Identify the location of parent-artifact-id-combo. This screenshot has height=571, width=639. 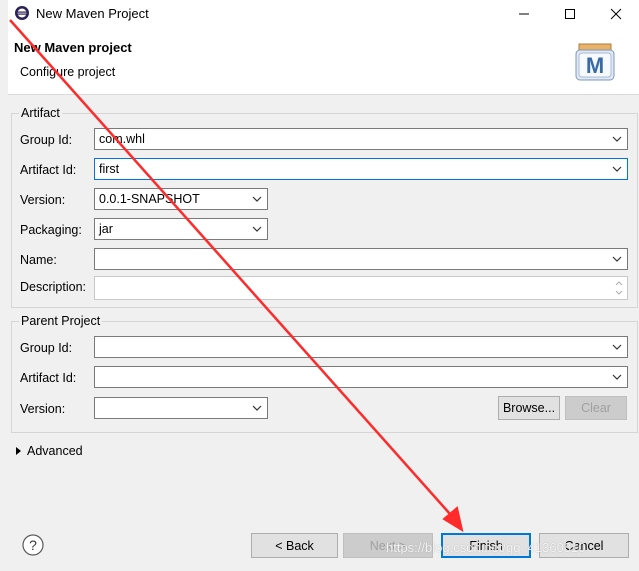
(361, 377).